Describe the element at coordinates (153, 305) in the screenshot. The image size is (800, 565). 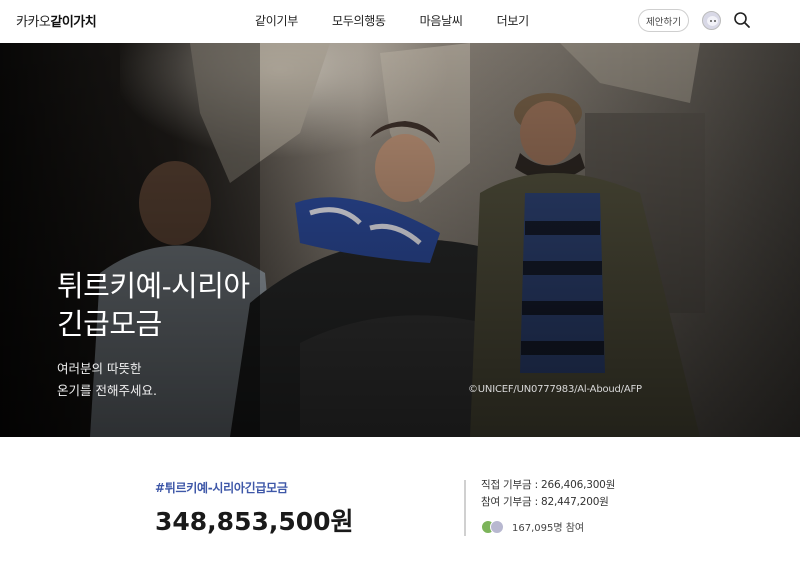
I see `hero-title: 튀르키예-시리아 긴급모금` at that location.